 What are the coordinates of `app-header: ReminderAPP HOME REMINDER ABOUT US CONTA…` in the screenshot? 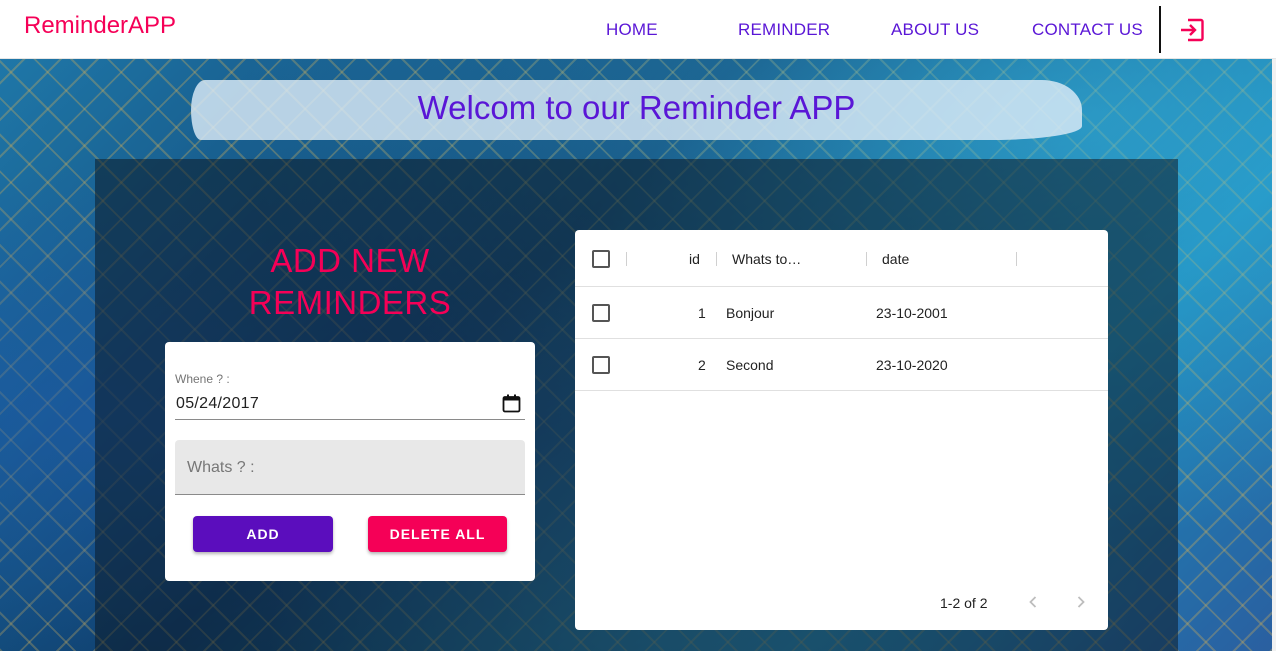 It's located at (638, 29).